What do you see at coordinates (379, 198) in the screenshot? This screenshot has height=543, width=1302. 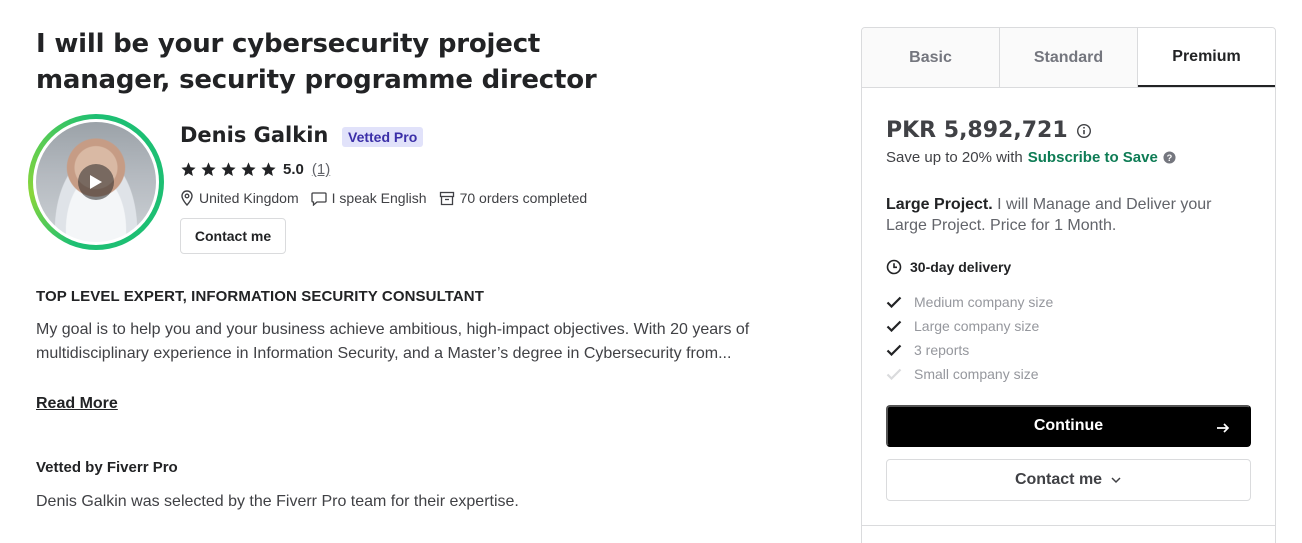 I see `language-text: I speak English` at bounding box center [379, 198].